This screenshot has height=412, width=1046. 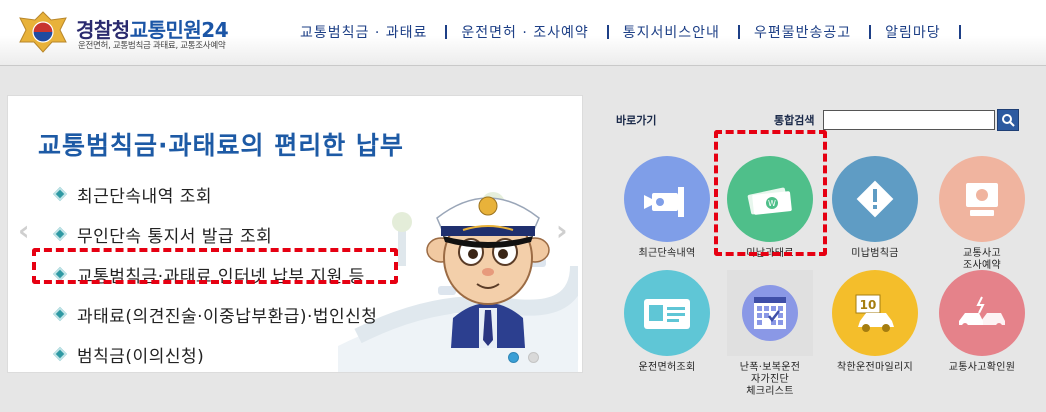 I want to click on tile-unpaid-fines: W 미납과태료, so click(x=770, y=208).